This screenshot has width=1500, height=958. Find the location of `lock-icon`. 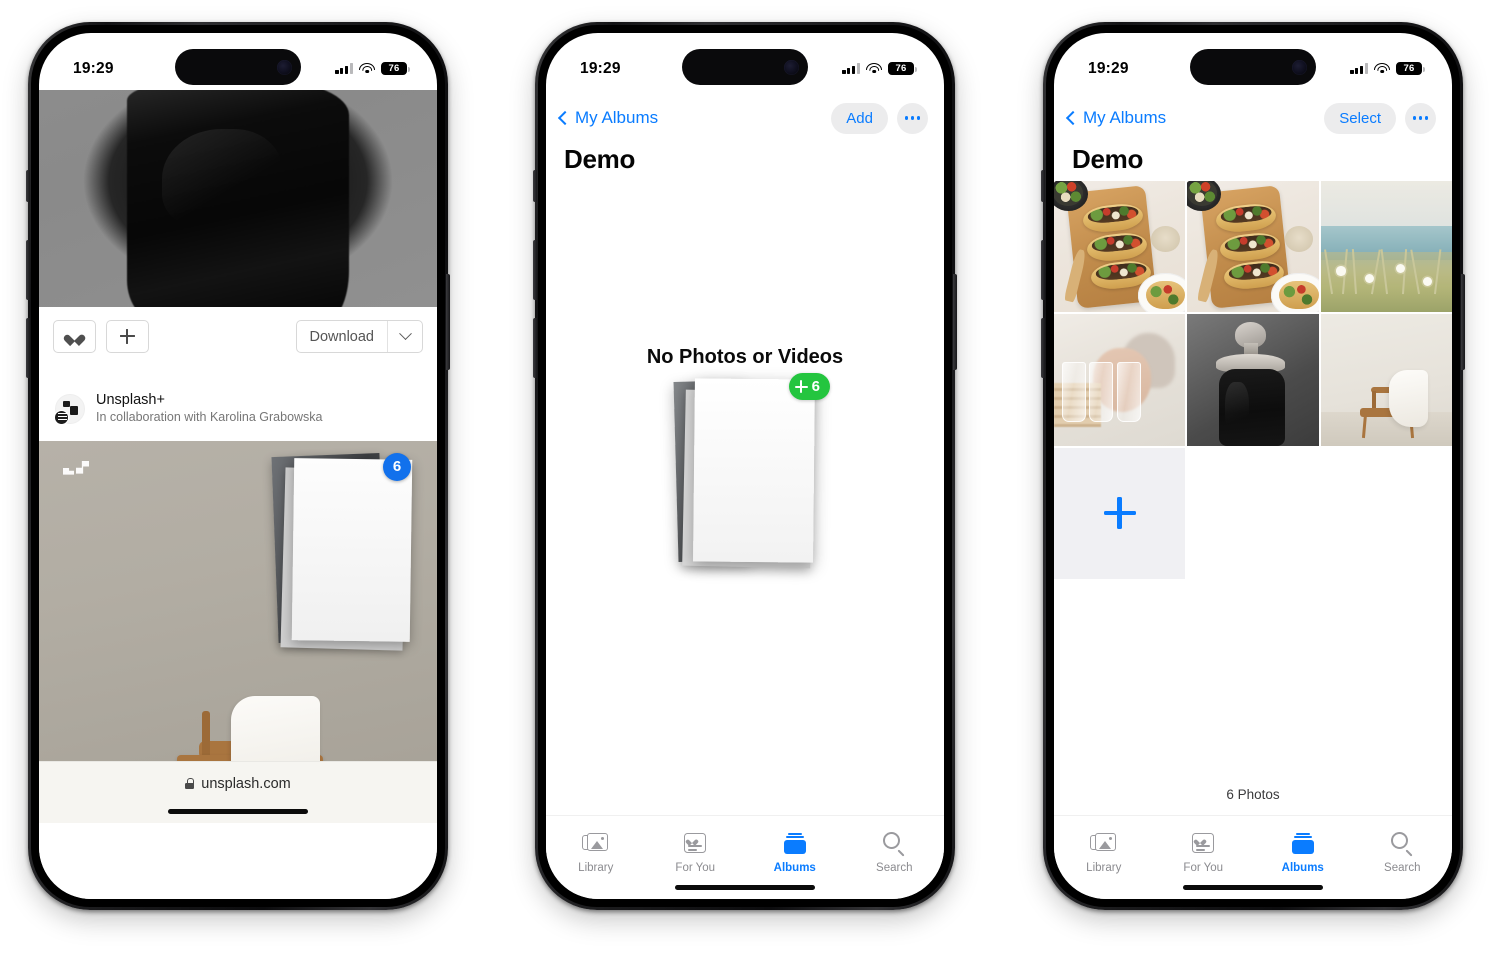

lock-icon is located at coordinates (190, 784).